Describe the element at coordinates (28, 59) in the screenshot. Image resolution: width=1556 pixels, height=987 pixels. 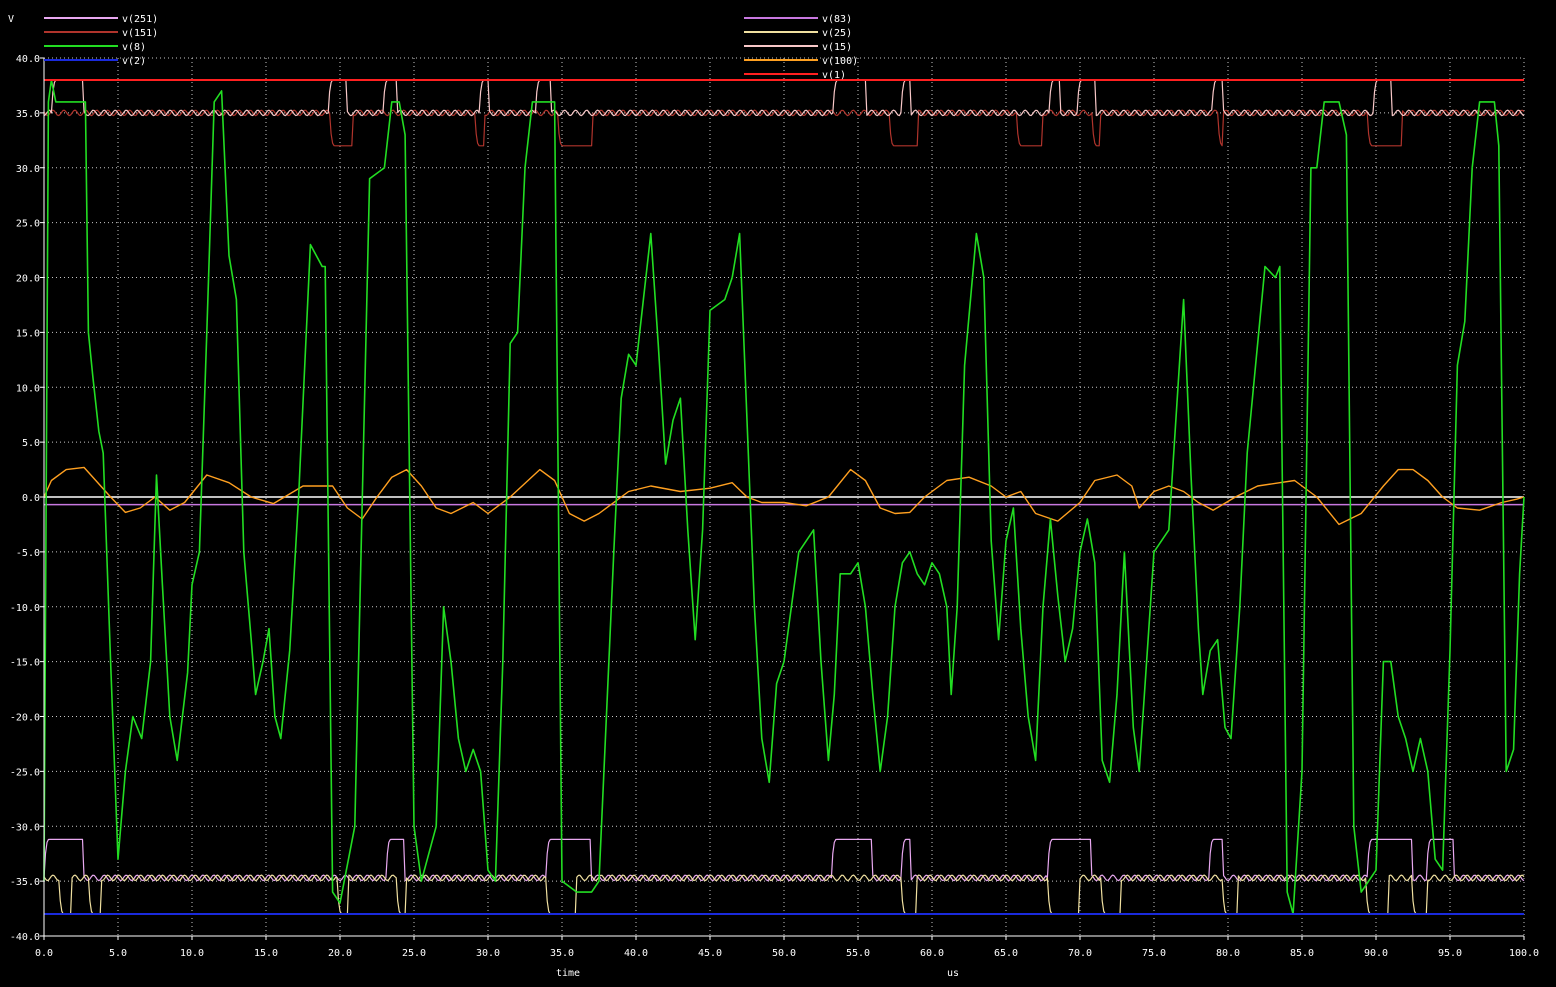
I see `y-tick-label: 40.0` at that location.